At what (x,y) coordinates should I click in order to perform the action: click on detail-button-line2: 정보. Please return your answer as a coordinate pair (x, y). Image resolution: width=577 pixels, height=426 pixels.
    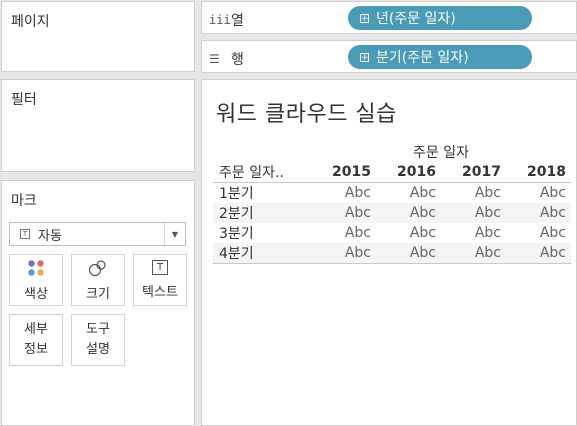
    Looking at the image, I should click on (36, 349).